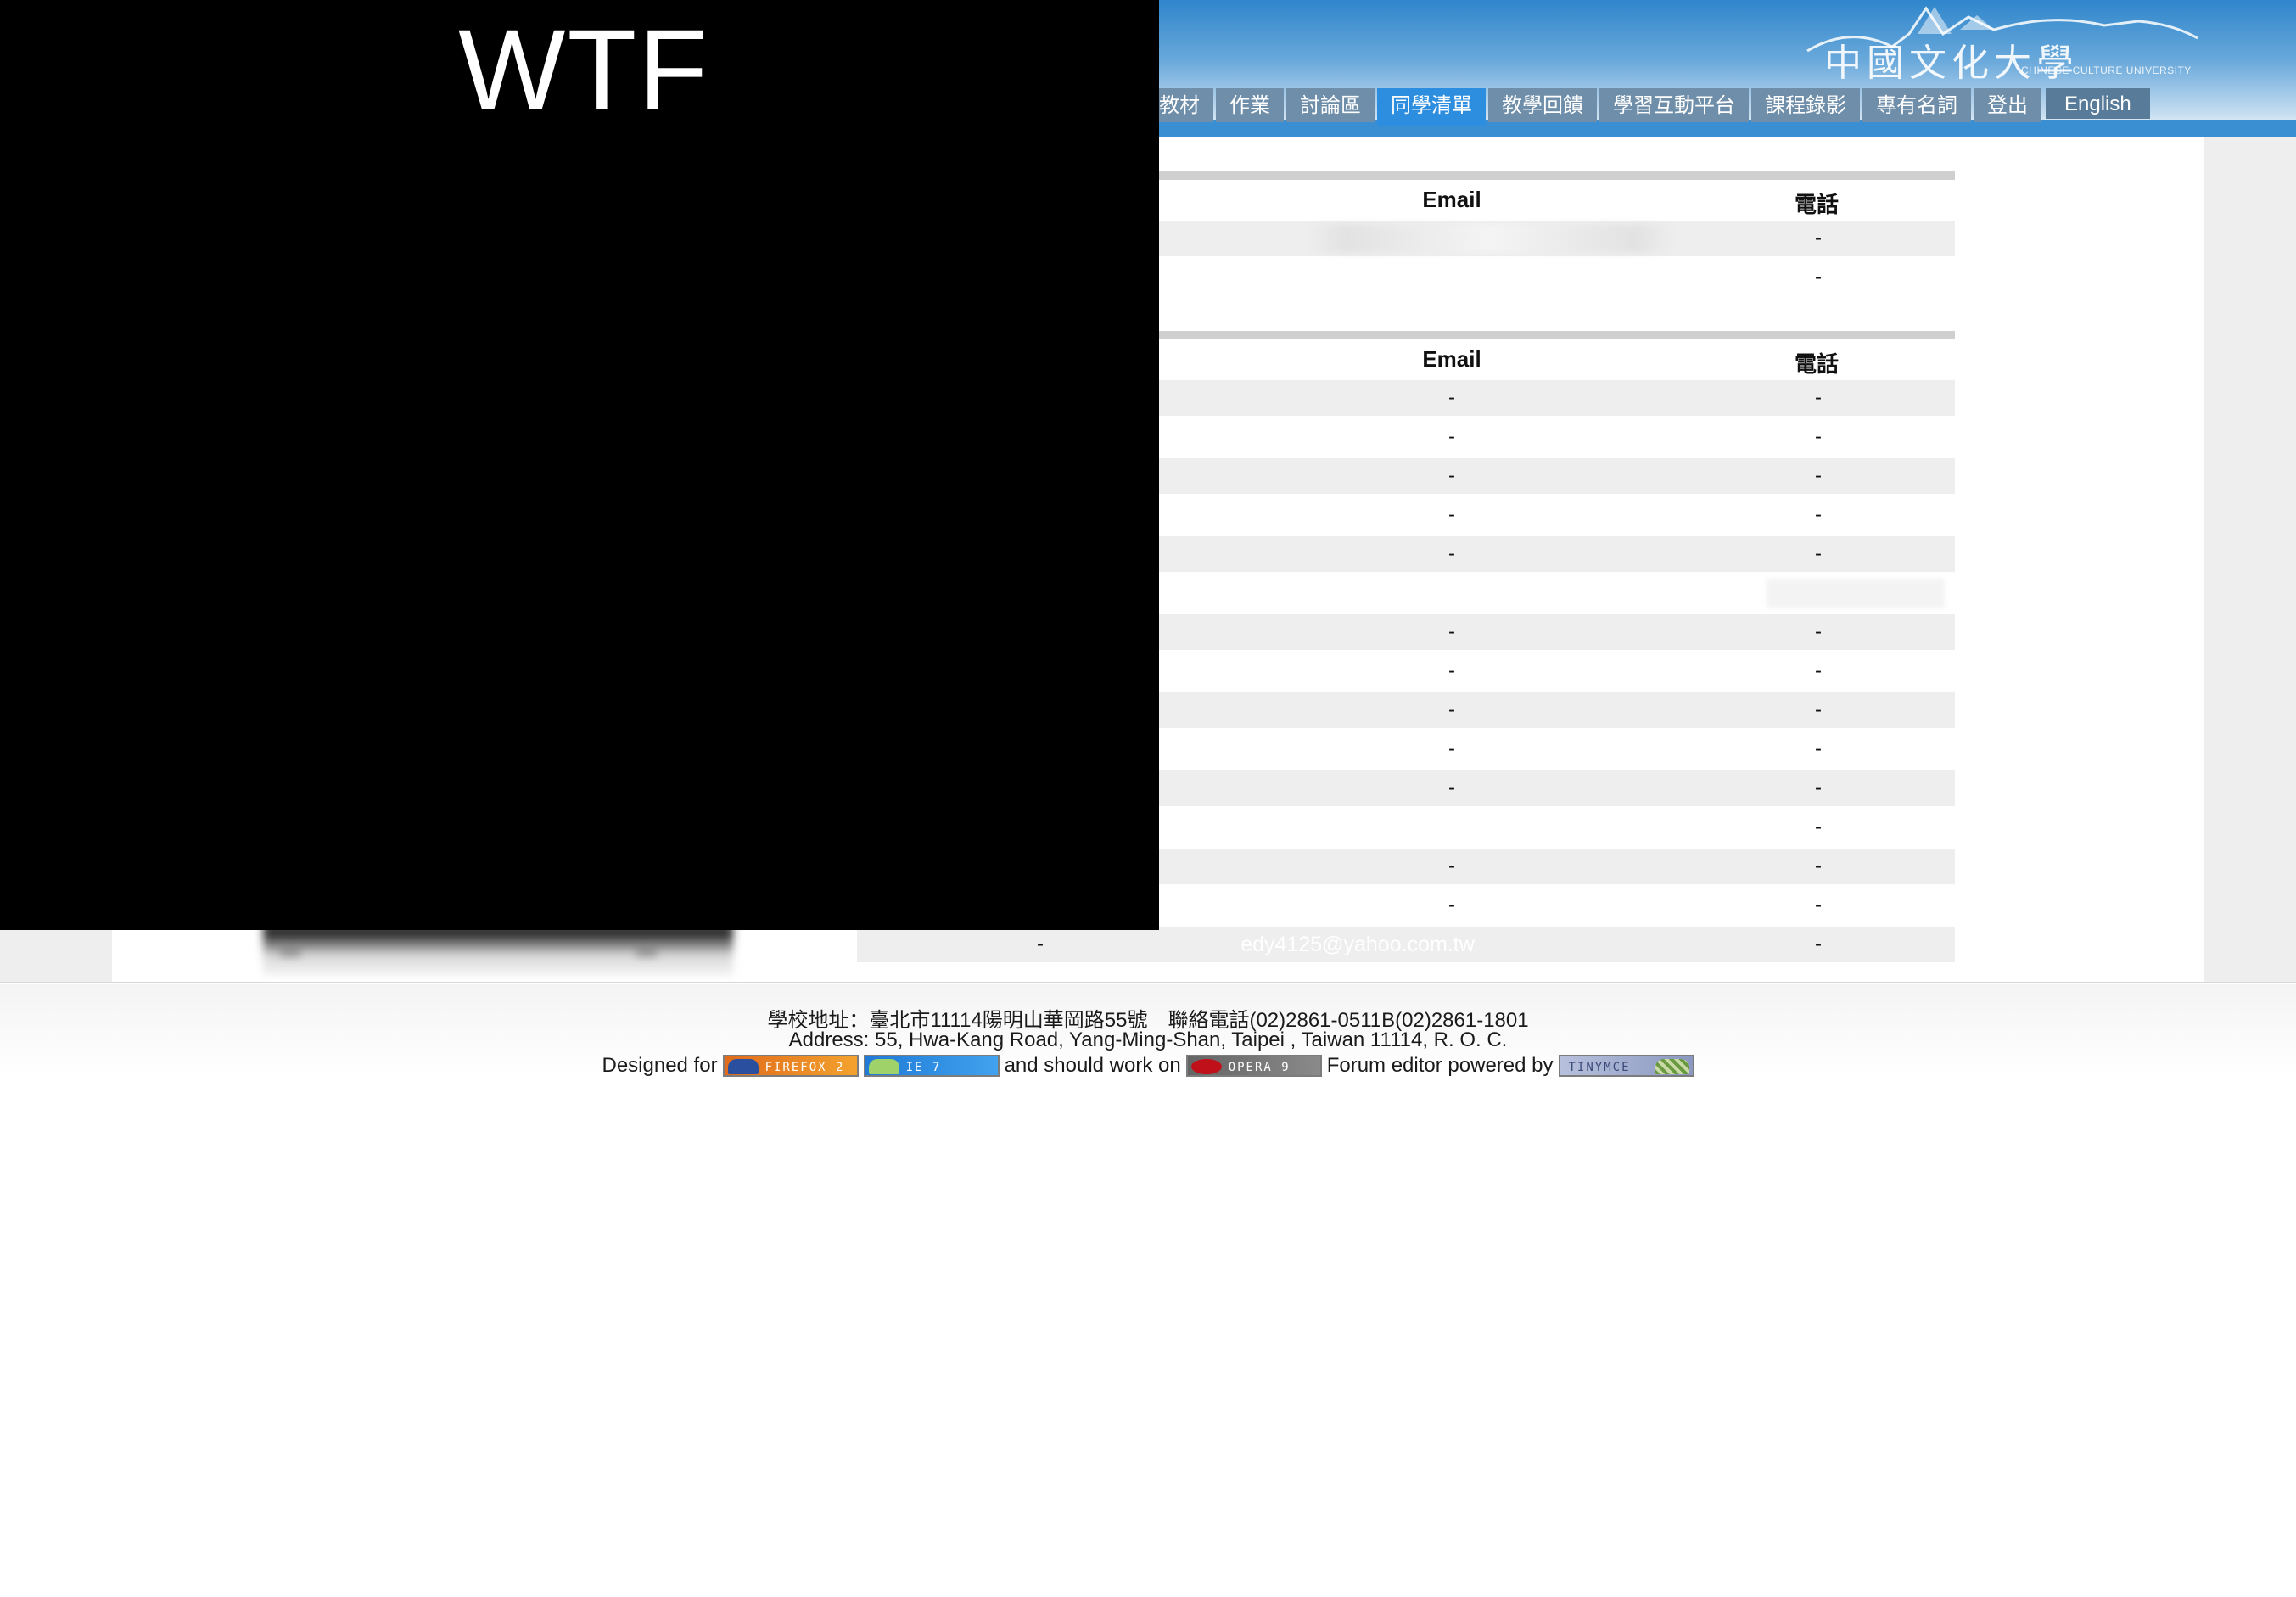 The image size is (2296, 1597). I want to click on firefox-badge: FIREFOX 2, so click(791, 1066).